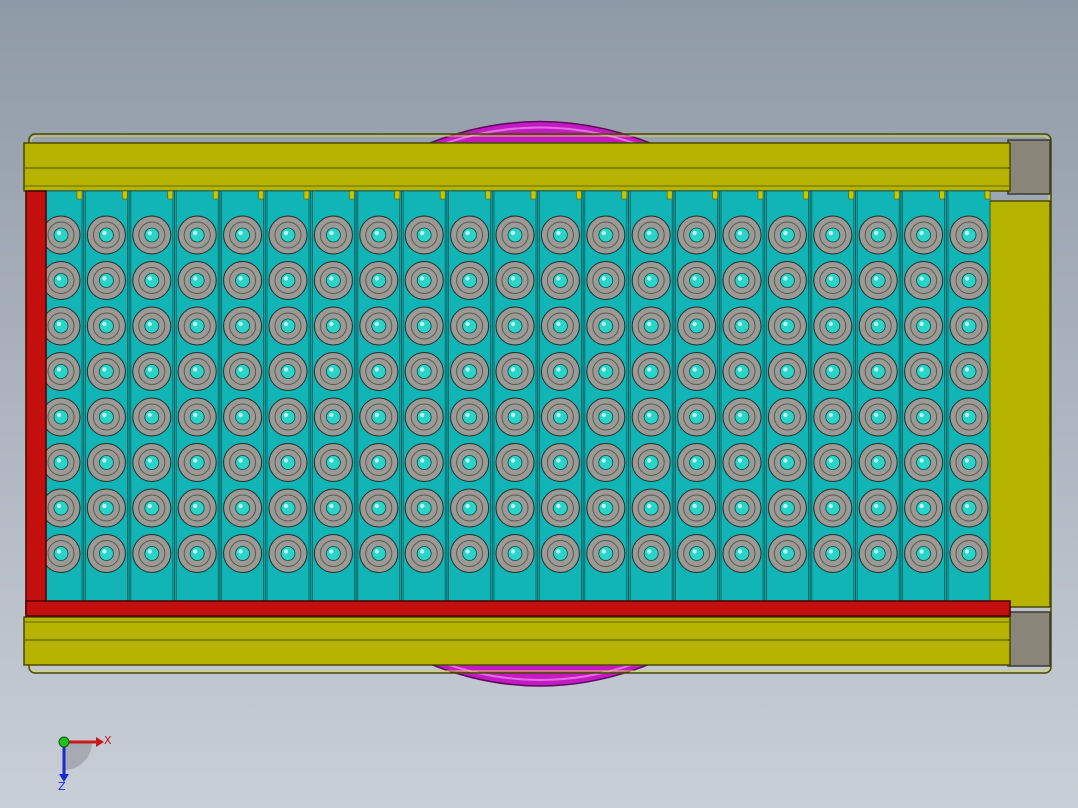 This screenshot has width=1078, height=808. I want to click on yellow-frame-bottom, so click(517, 641).